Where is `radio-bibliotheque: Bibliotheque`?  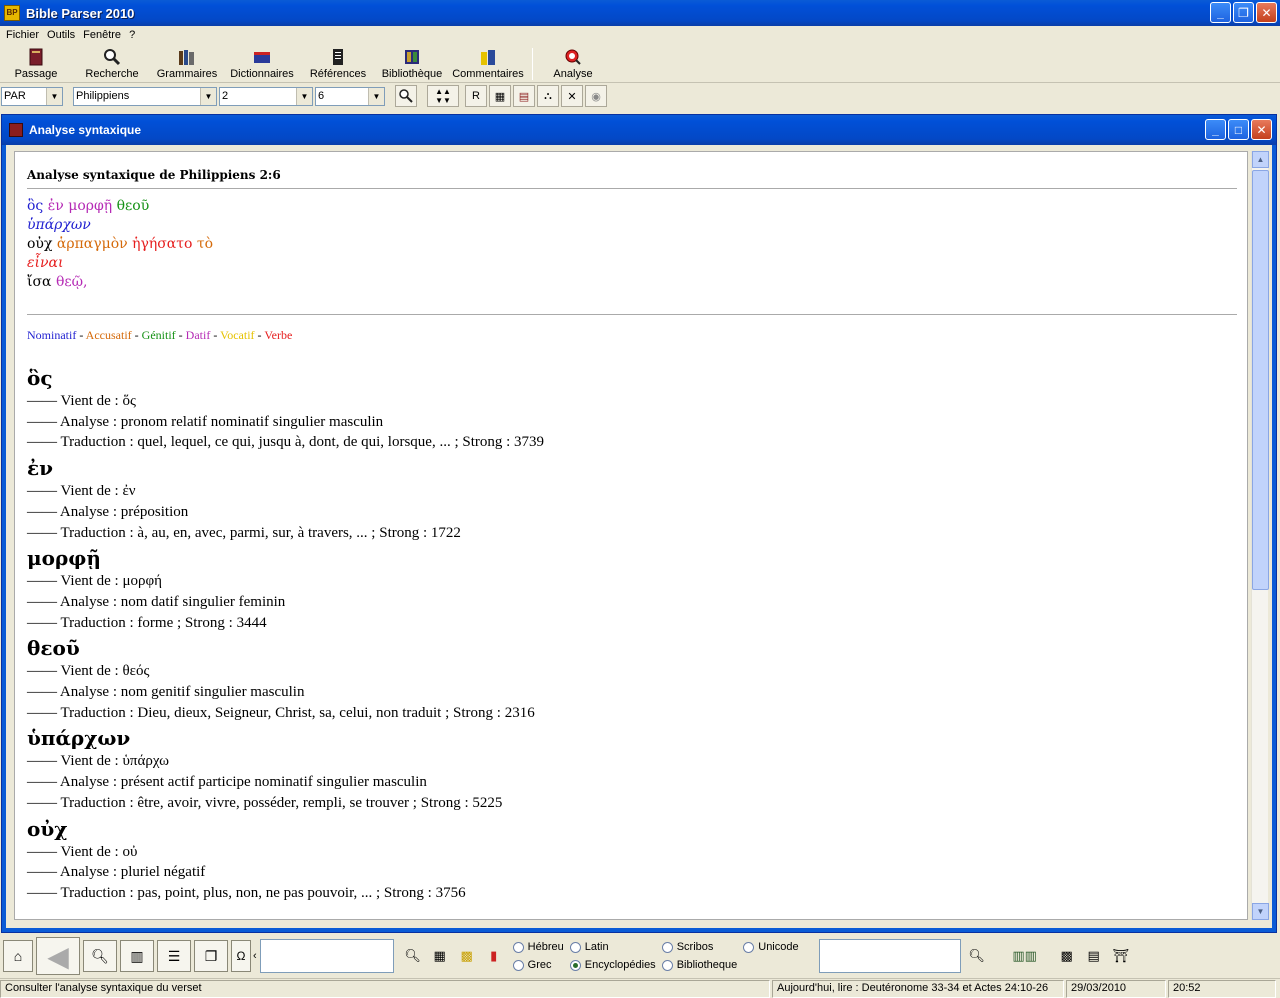
radio-bibliotheque: Bibliotheque is located at coordinates (699, 965).